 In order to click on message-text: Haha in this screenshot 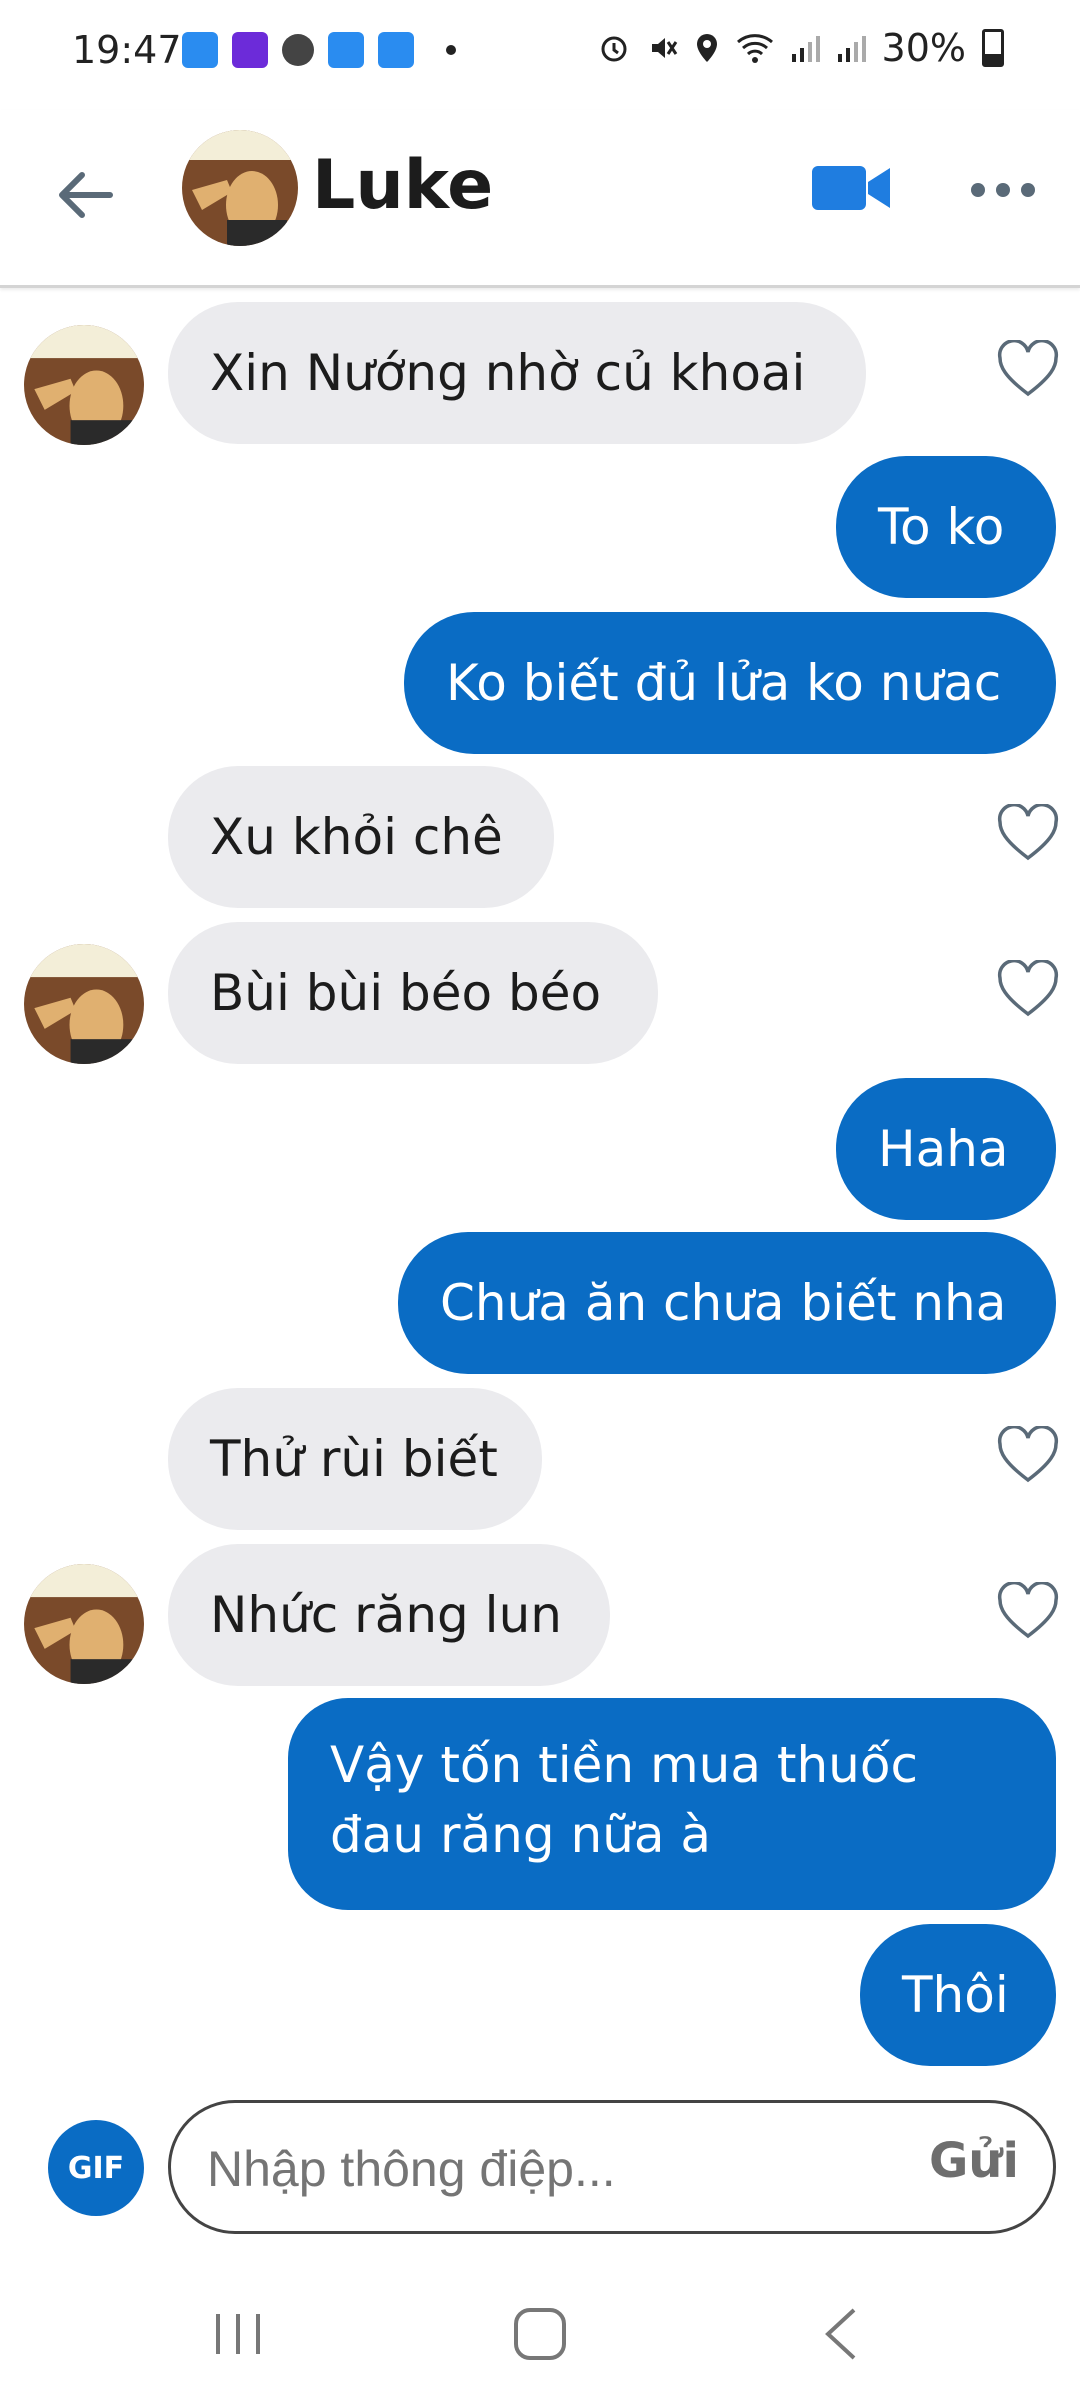, I will do `click(943, 1149)`.